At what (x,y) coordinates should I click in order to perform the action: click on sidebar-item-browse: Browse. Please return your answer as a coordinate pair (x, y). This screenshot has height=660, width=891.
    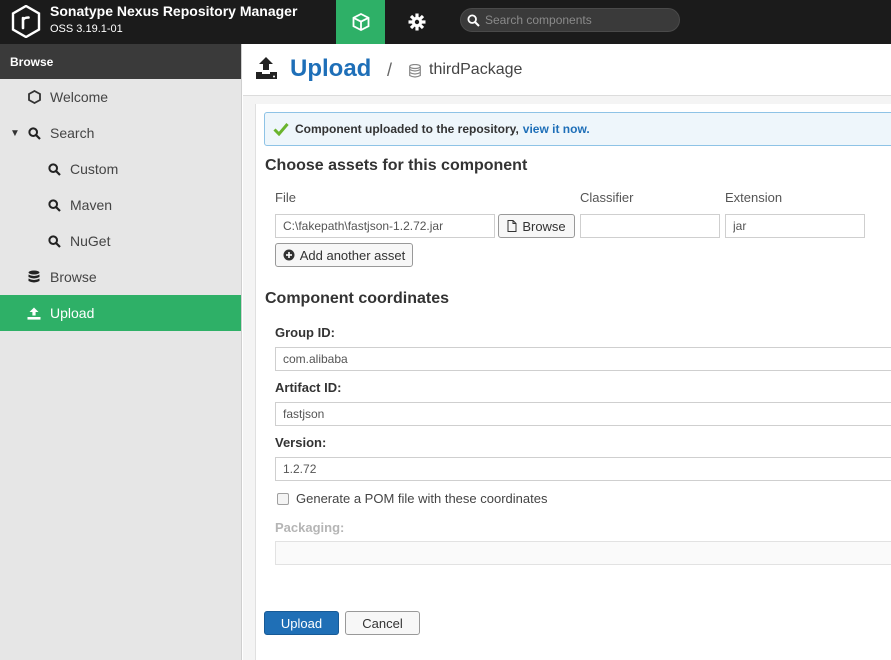
    Looking at the image, I should click on (120, 277).